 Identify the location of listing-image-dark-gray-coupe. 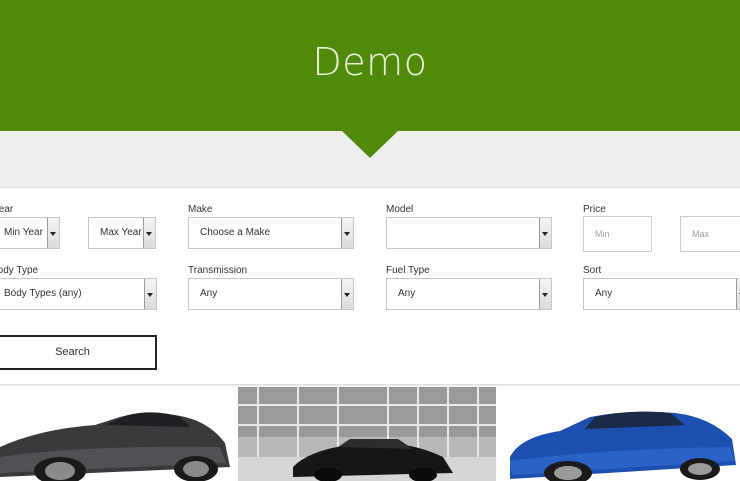
(116, 434).